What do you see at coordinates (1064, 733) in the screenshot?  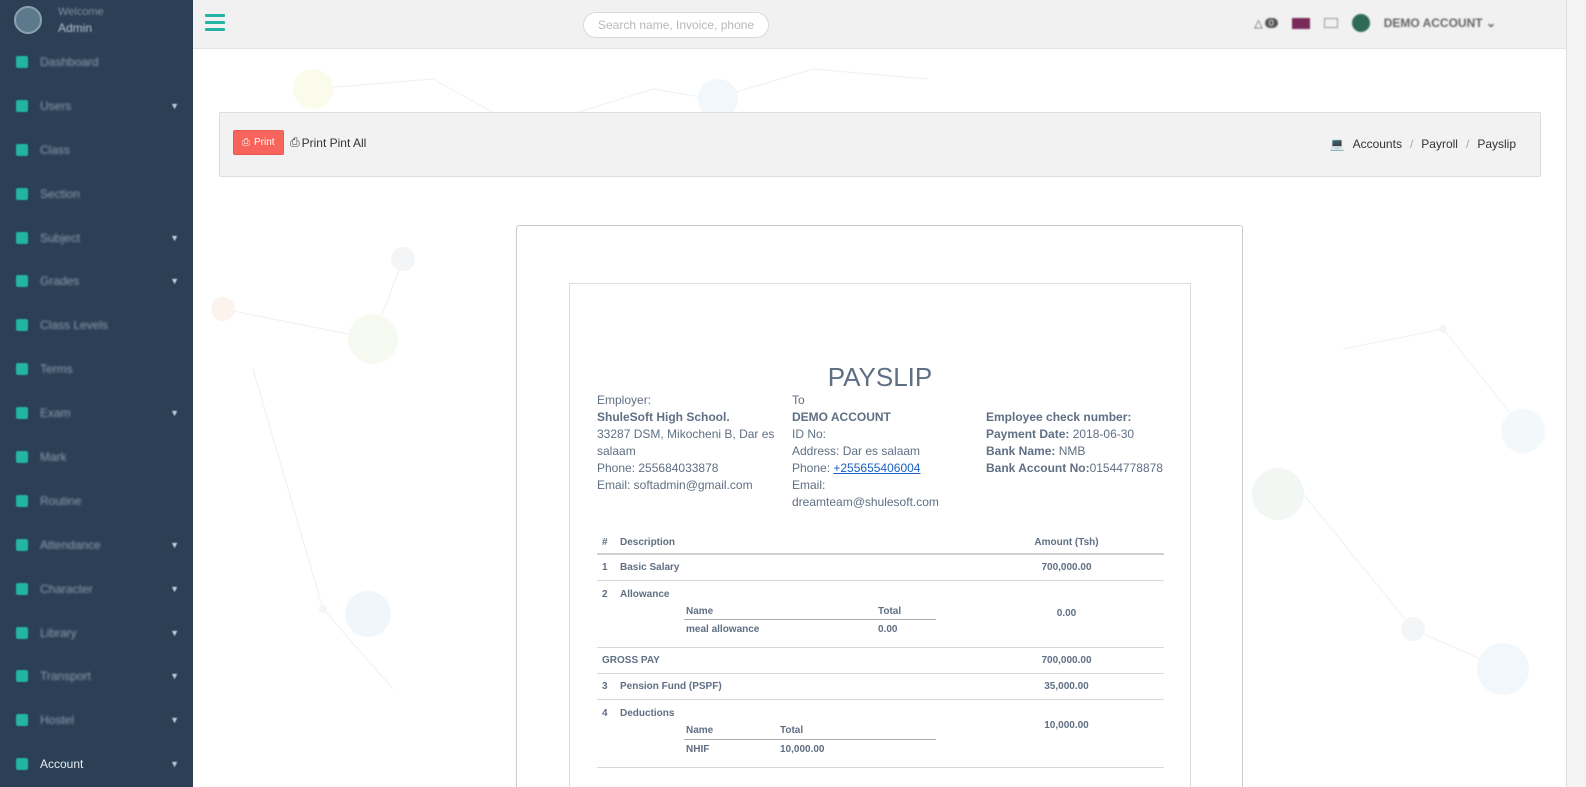 I see `row-amount: 10,000.00` at bounding box center [1064, 733].